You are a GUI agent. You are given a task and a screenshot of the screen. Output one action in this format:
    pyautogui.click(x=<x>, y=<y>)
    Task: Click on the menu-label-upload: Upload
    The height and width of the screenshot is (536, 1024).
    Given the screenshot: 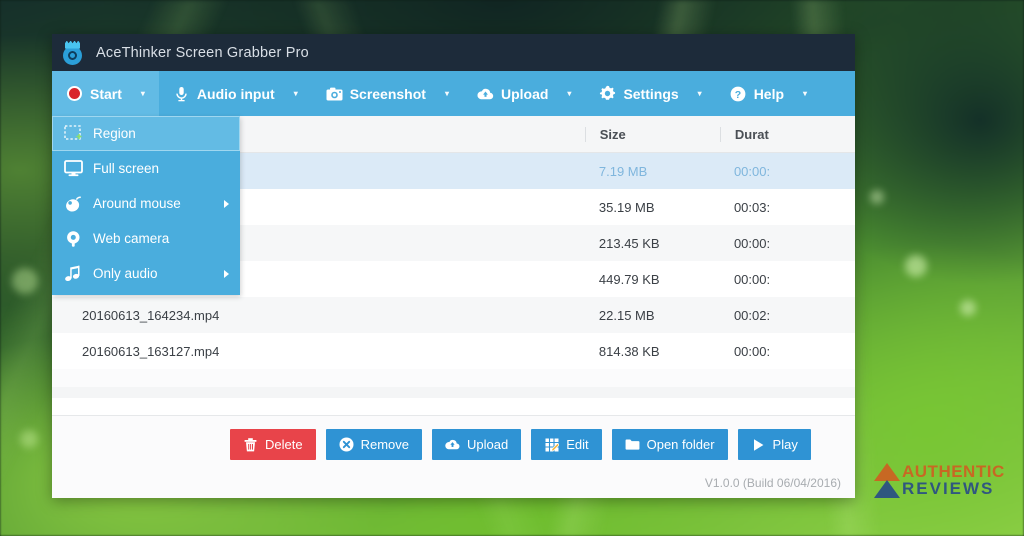 What is the action you would take?
    pyautogui.click(x=524, y=93)
    